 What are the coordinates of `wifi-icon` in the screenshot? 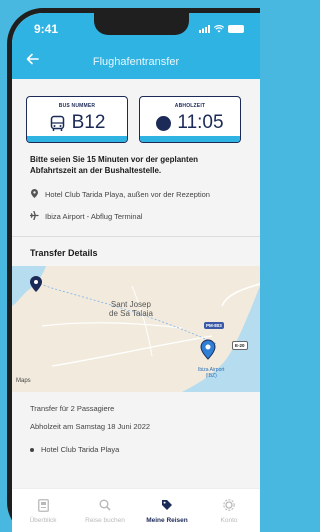 It's located at (219, 29).